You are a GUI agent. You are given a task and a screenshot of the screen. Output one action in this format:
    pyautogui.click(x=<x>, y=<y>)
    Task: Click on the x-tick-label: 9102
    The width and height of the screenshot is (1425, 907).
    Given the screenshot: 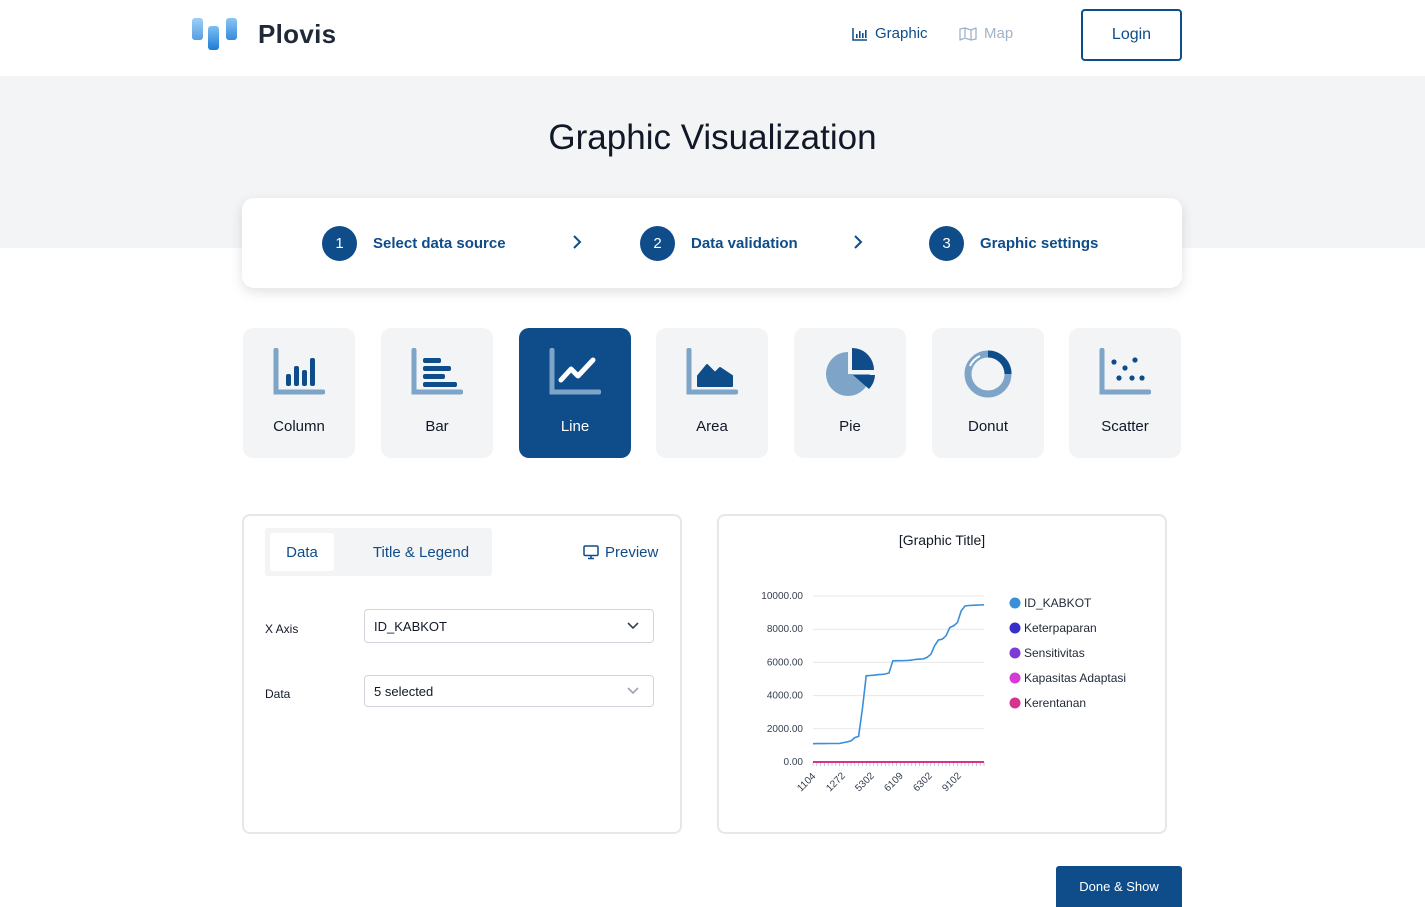 What is the action you would take?
    pyautogui.click(x=952, y=782)
    